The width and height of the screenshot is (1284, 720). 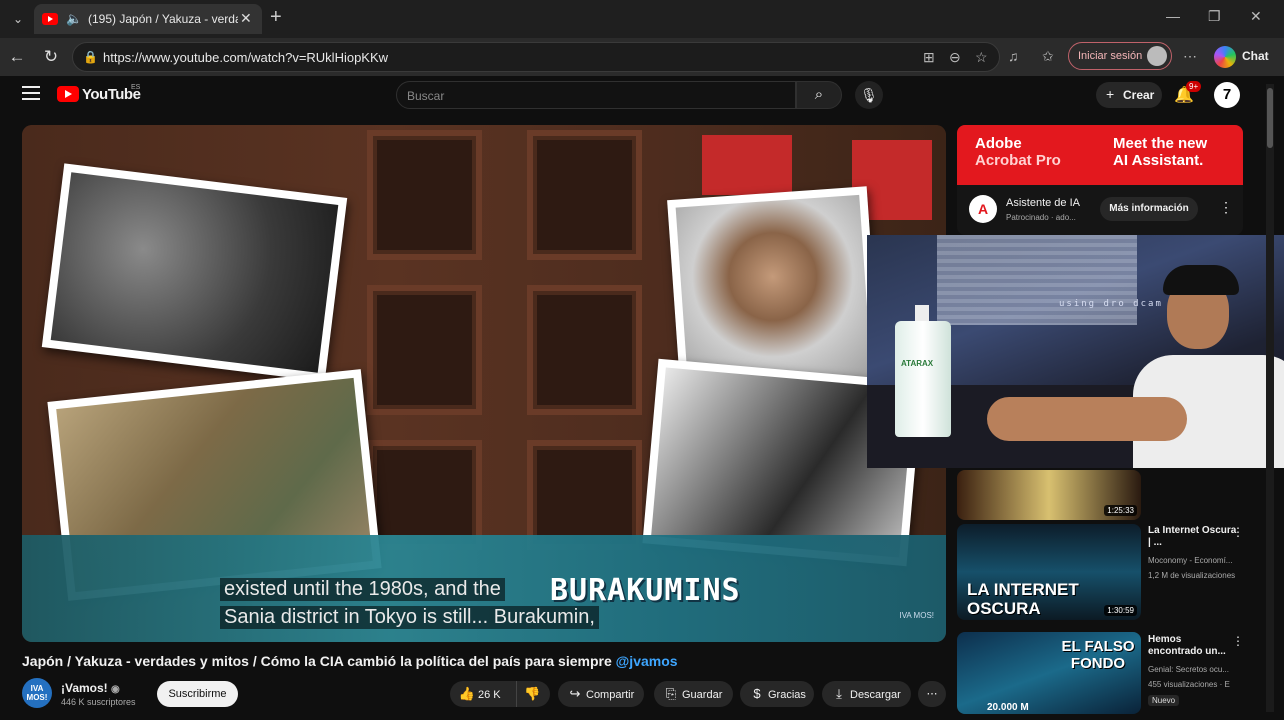 What do you see at coordinates (31, 93) in the screenshot?
I see `menu-icon` at bounding box center [31, 93].